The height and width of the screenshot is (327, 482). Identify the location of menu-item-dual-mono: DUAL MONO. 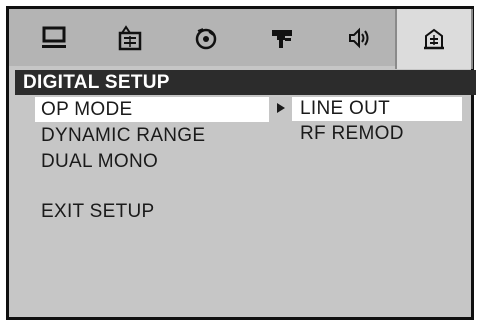
(96, 161).